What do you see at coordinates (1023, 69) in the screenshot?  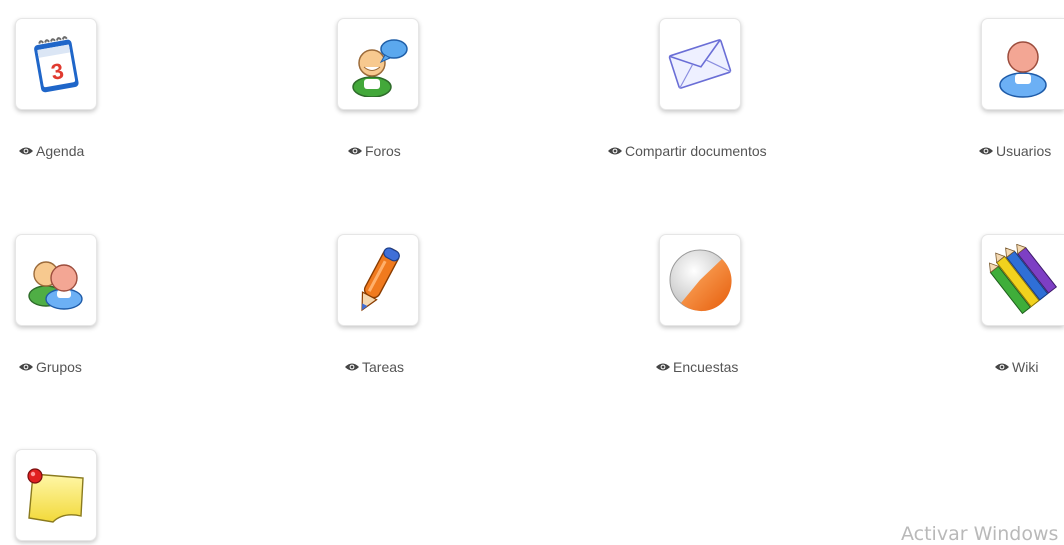 I see `user-icon` at bounding box center [1023, 69].